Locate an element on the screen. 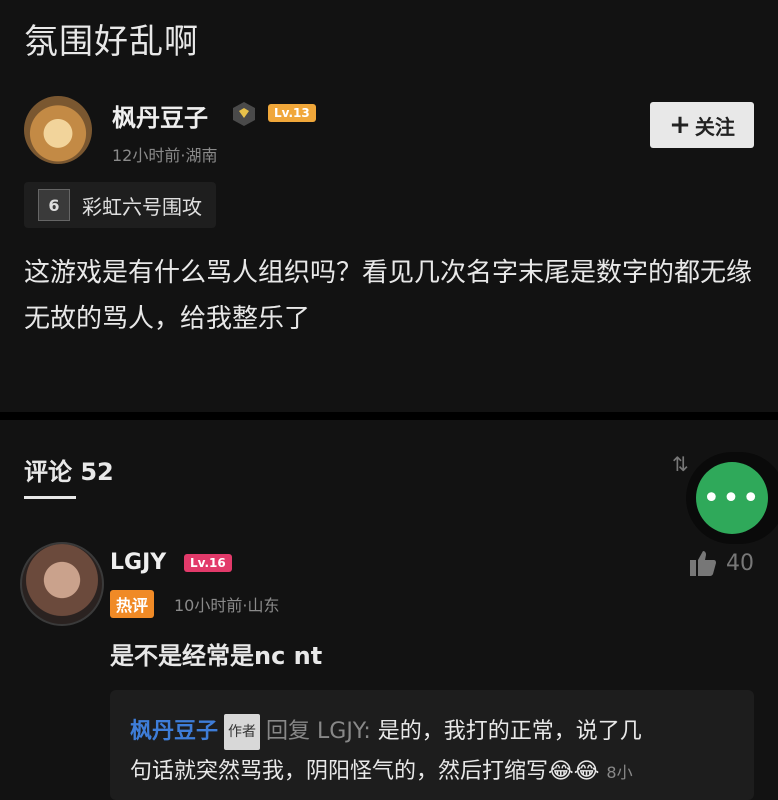 Image resolution: width=778 pixels, height=800 pixels. author-tag: 作者 is located at coordinates (242, 732).